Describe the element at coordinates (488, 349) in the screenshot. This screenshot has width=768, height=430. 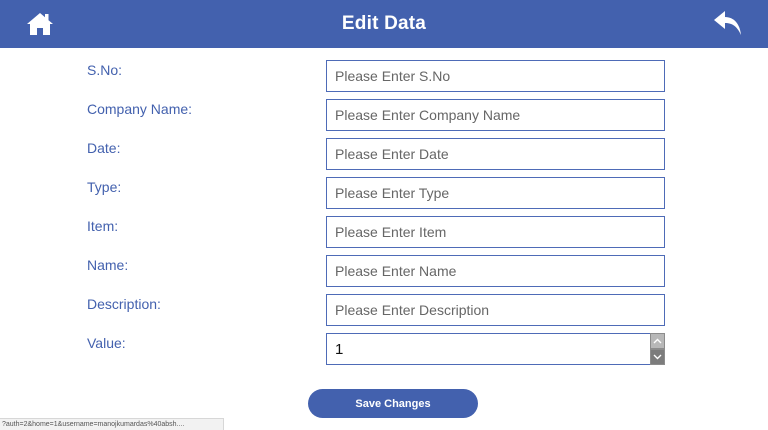
I see `value-input` at that location.